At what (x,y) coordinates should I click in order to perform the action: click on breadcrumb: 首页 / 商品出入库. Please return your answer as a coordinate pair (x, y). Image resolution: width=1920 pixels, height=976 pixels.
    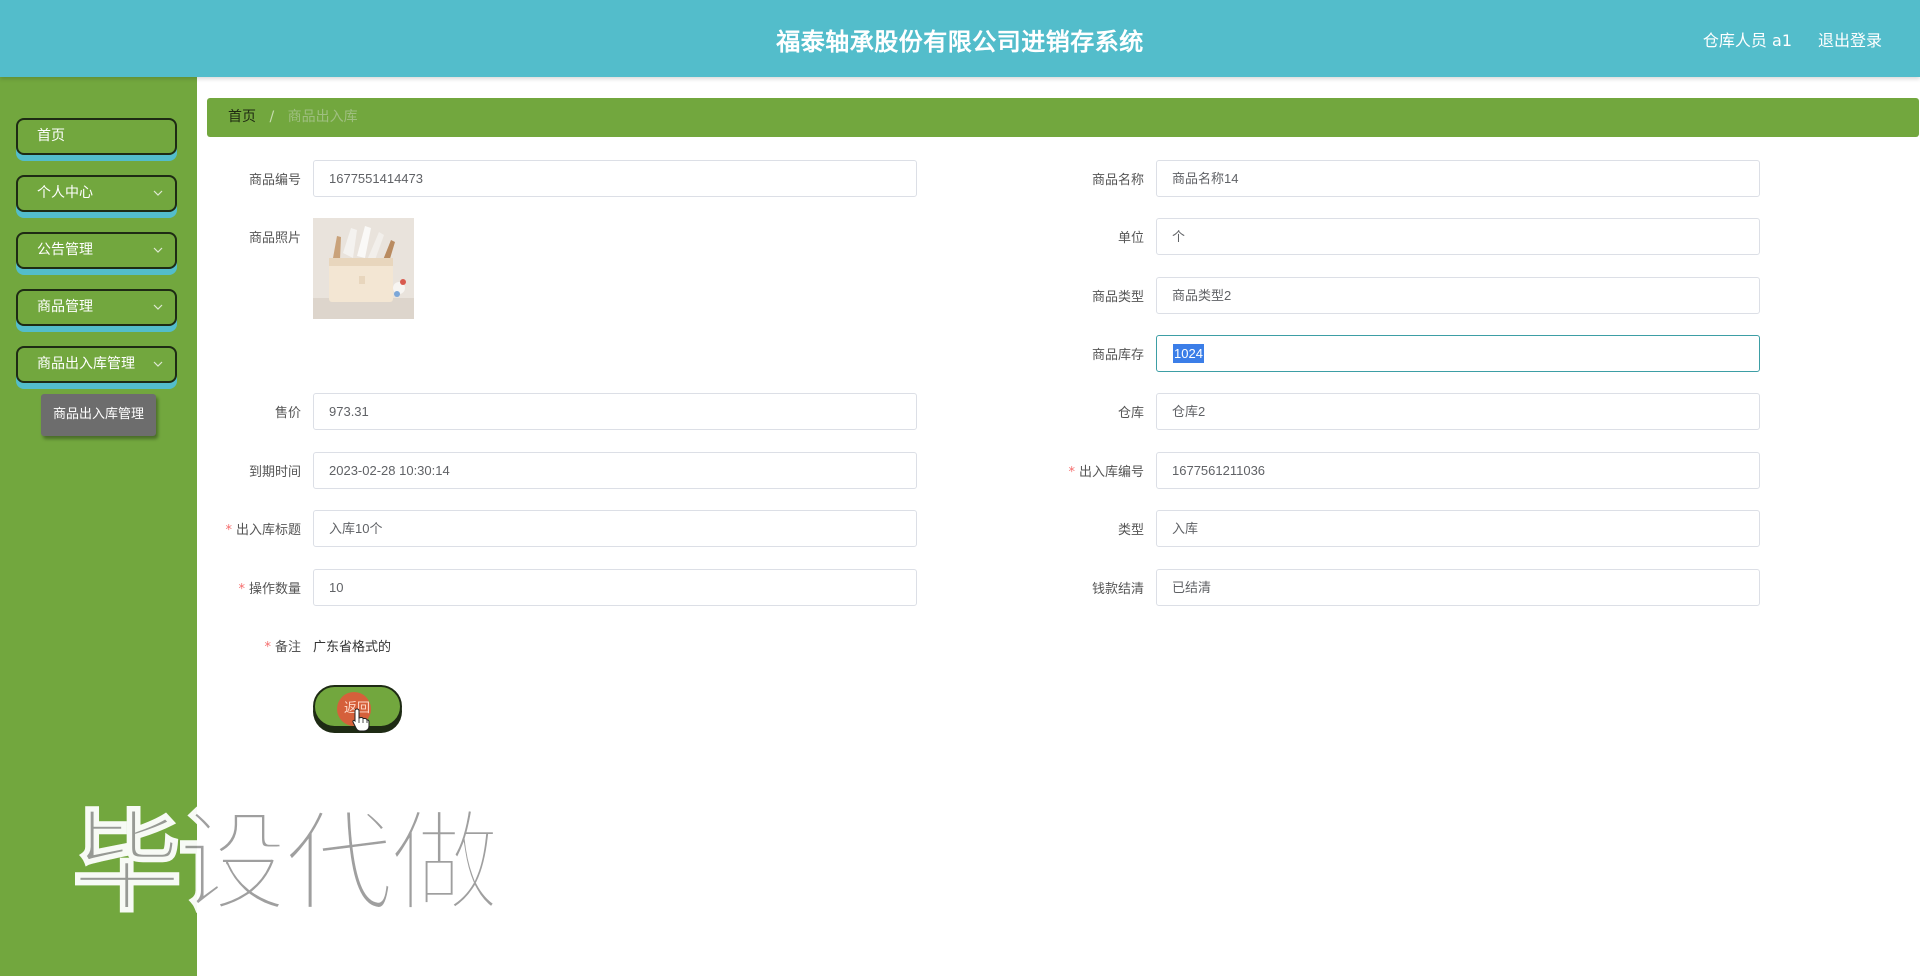
    Looking at the image, I should click on (1063, 117).